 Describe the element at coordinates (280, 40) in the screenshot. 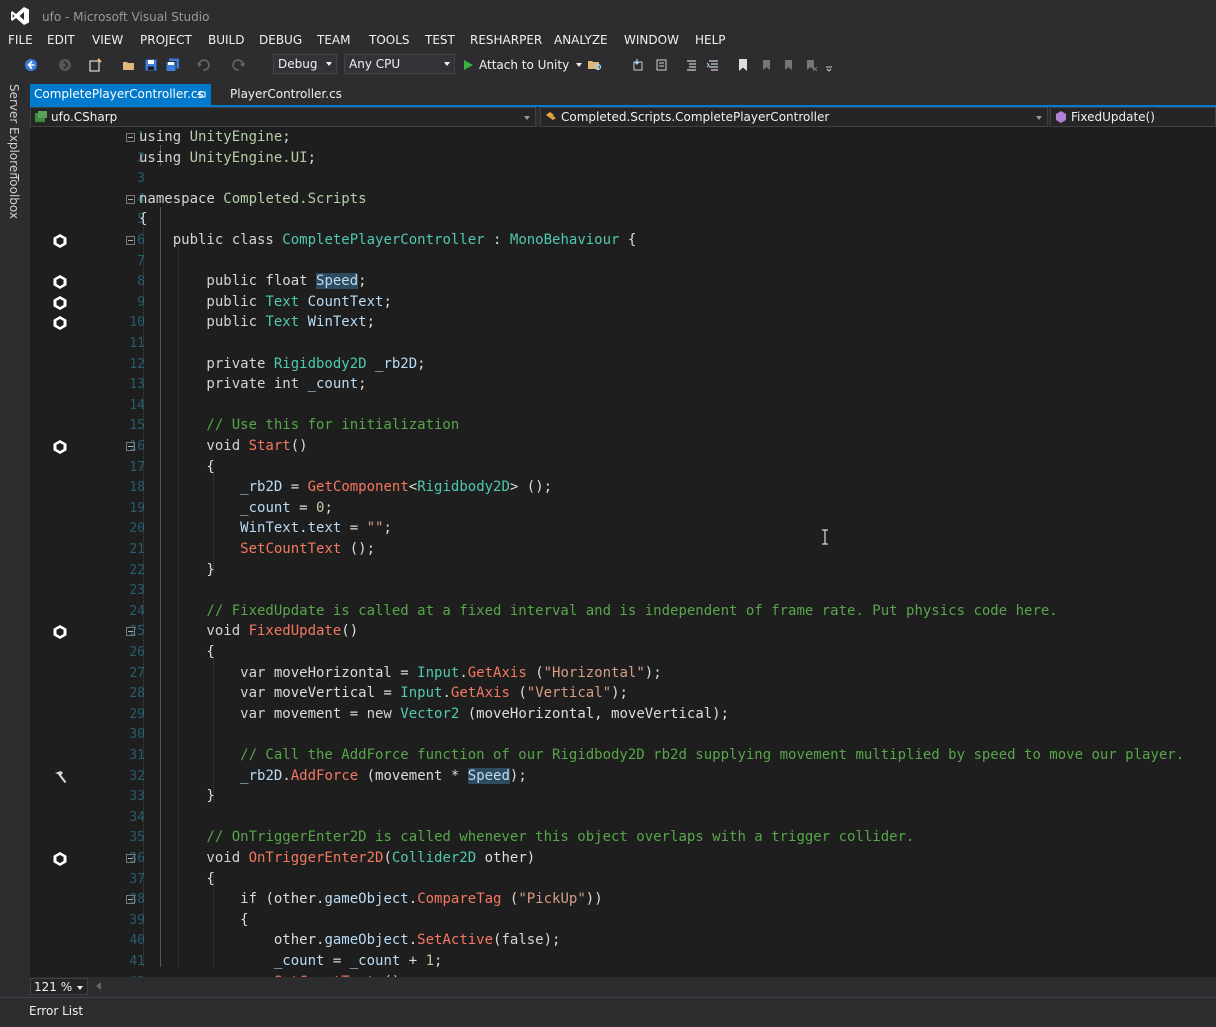

I see `menu-debug: DEBUG` at that location.